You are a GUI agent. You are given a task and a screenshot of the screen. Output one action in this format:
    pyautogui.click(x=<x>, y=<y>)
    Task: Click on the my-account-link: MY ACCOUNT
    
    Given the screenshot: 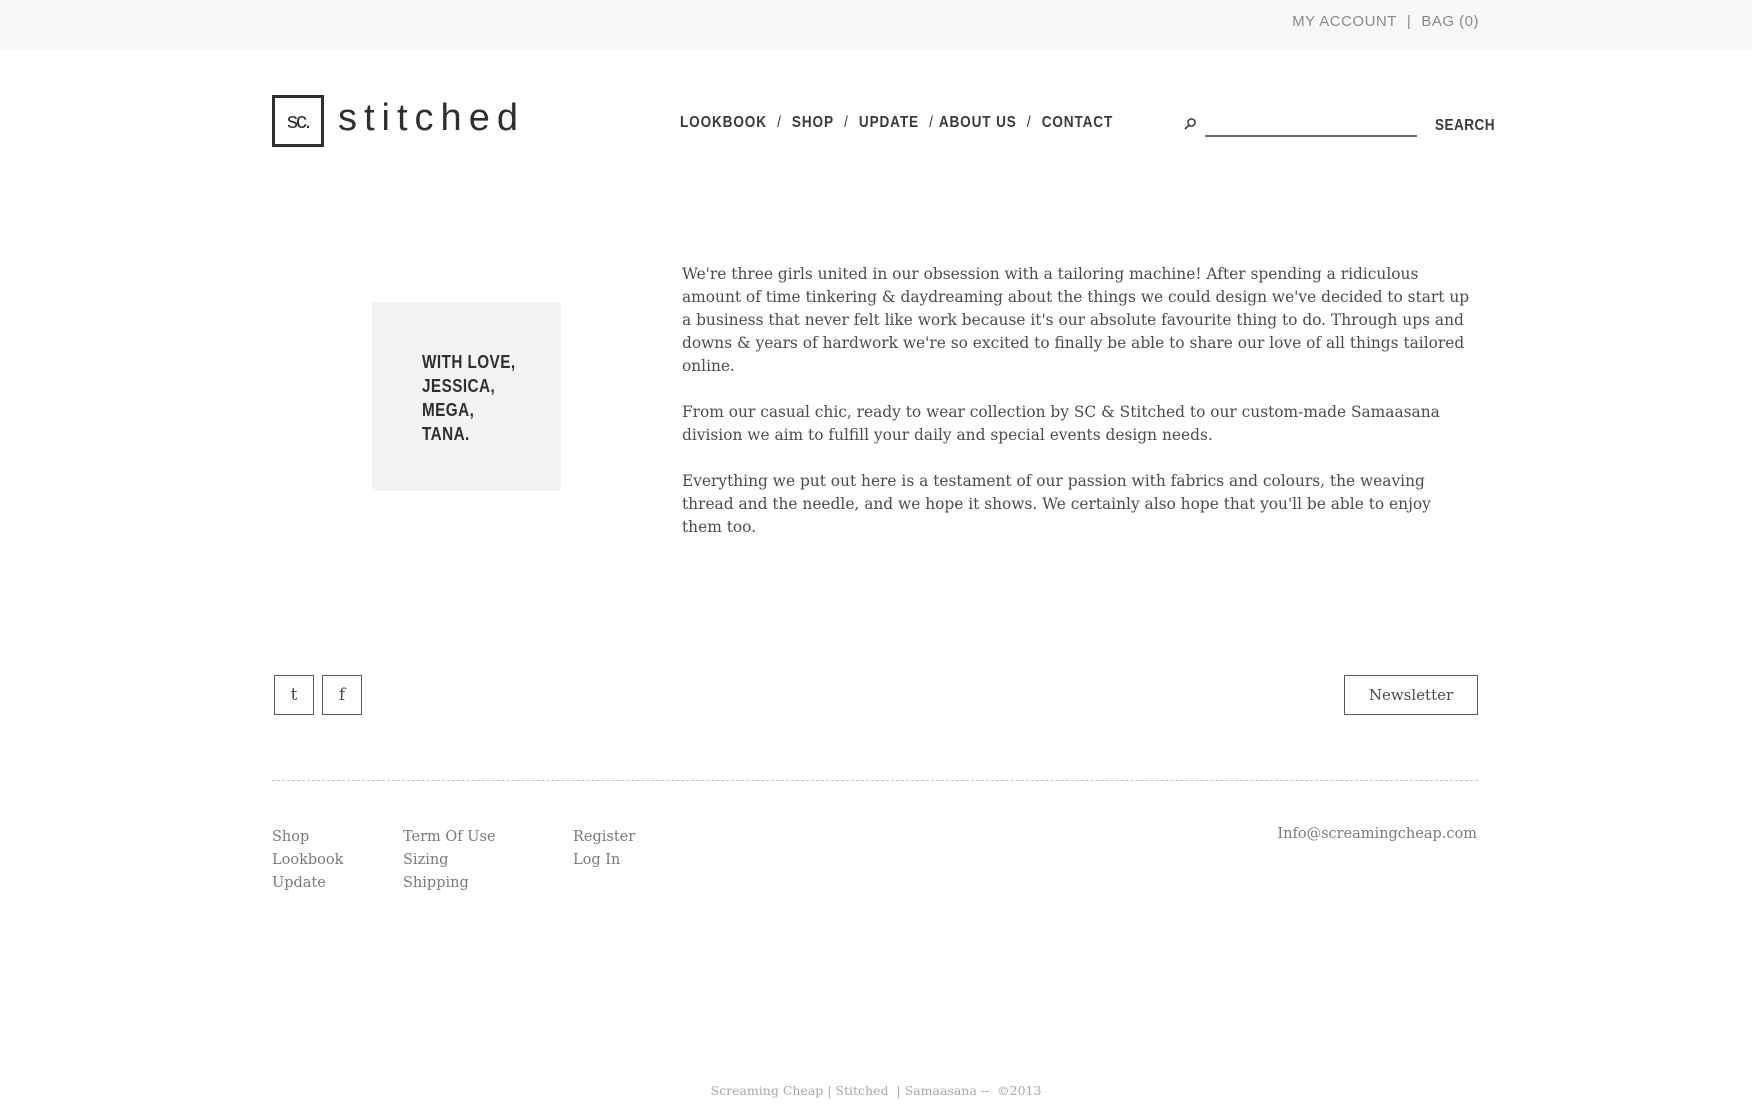 What is the action you would take?
    pyautogui.click(x=1344, y=21)
    